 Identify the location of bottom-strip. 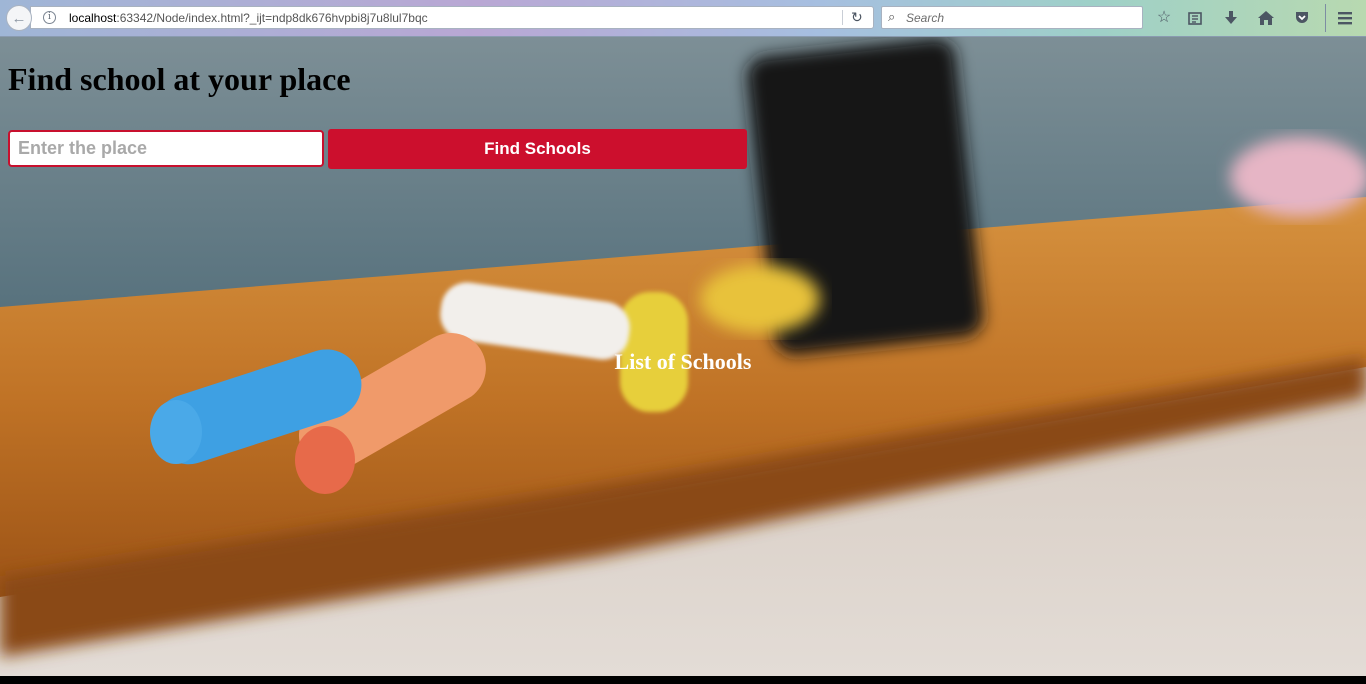
(683, 680).